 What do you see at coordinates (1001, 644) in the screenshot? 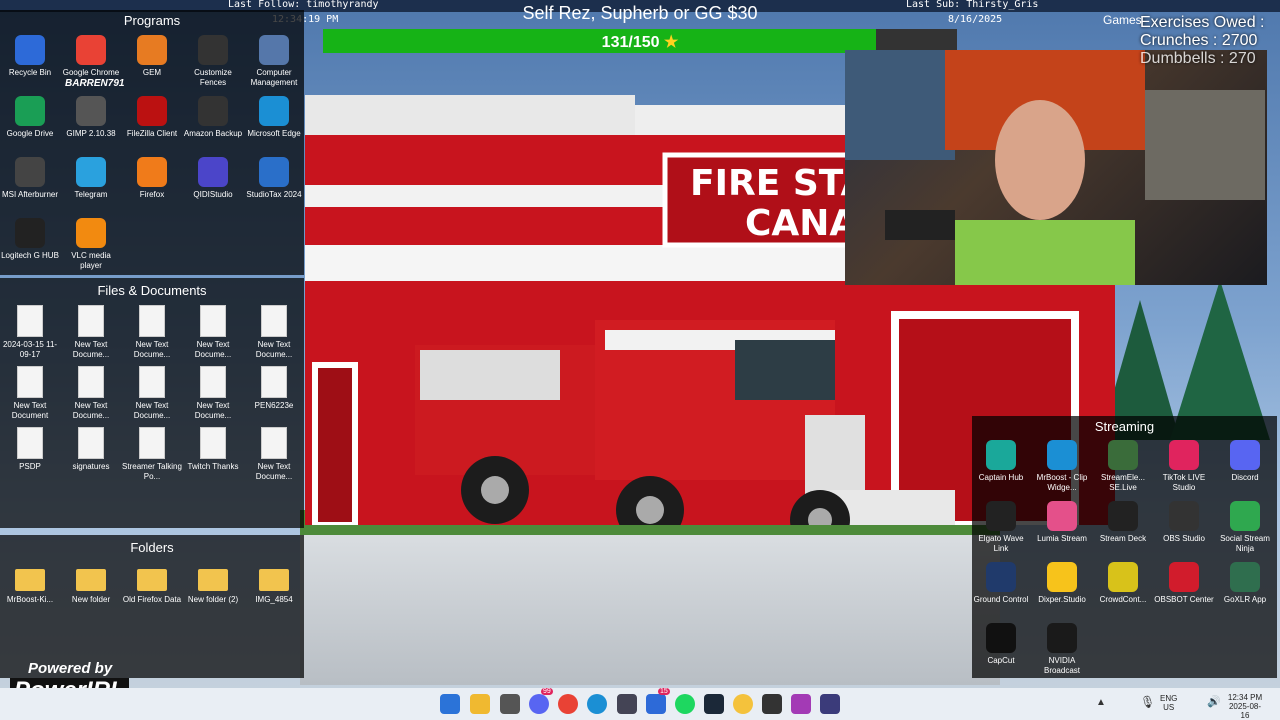
I see `stream-app-item: CapCut` at bounding box center [1001, 644].